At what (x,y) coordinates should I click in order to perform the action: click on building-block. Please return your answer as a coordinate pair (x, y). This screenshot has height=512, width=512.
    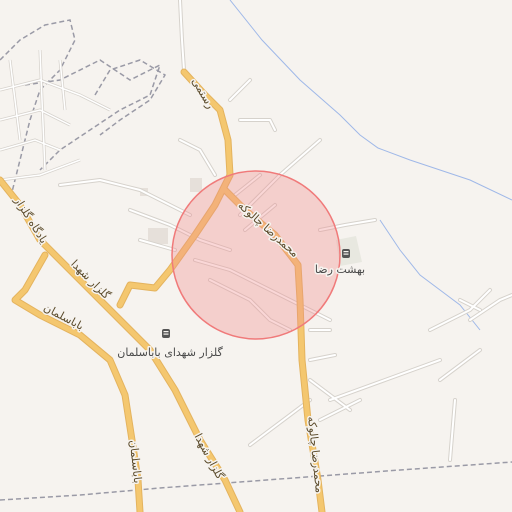
    Looking at the image, I should click on (196, 185).